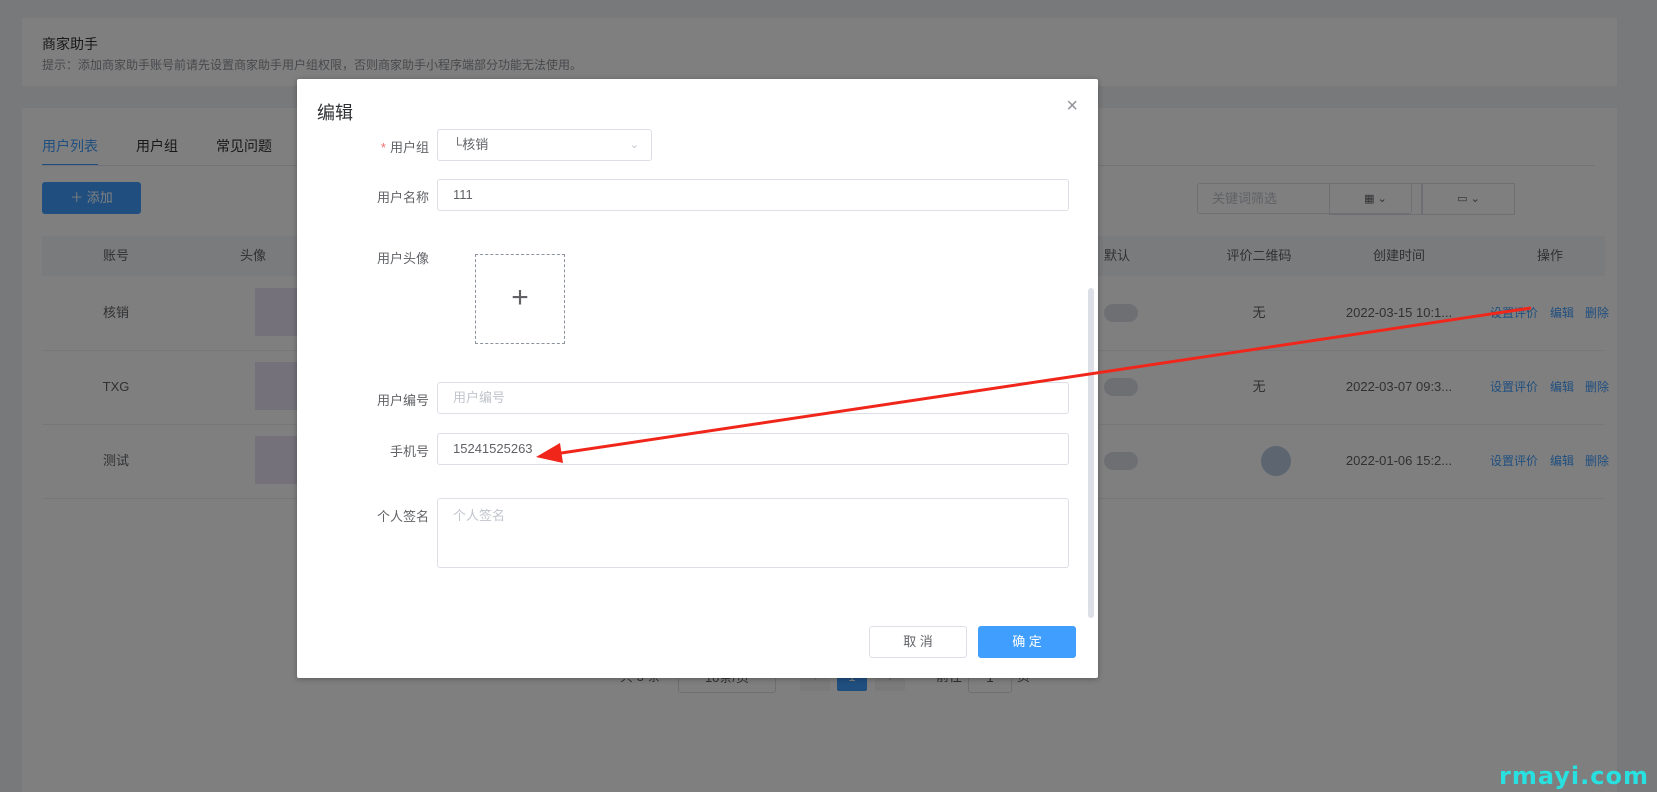 The width and height of the screenshot is (1657, 792). I want to click on watermark: rmayi.com, so click(1573, 776).